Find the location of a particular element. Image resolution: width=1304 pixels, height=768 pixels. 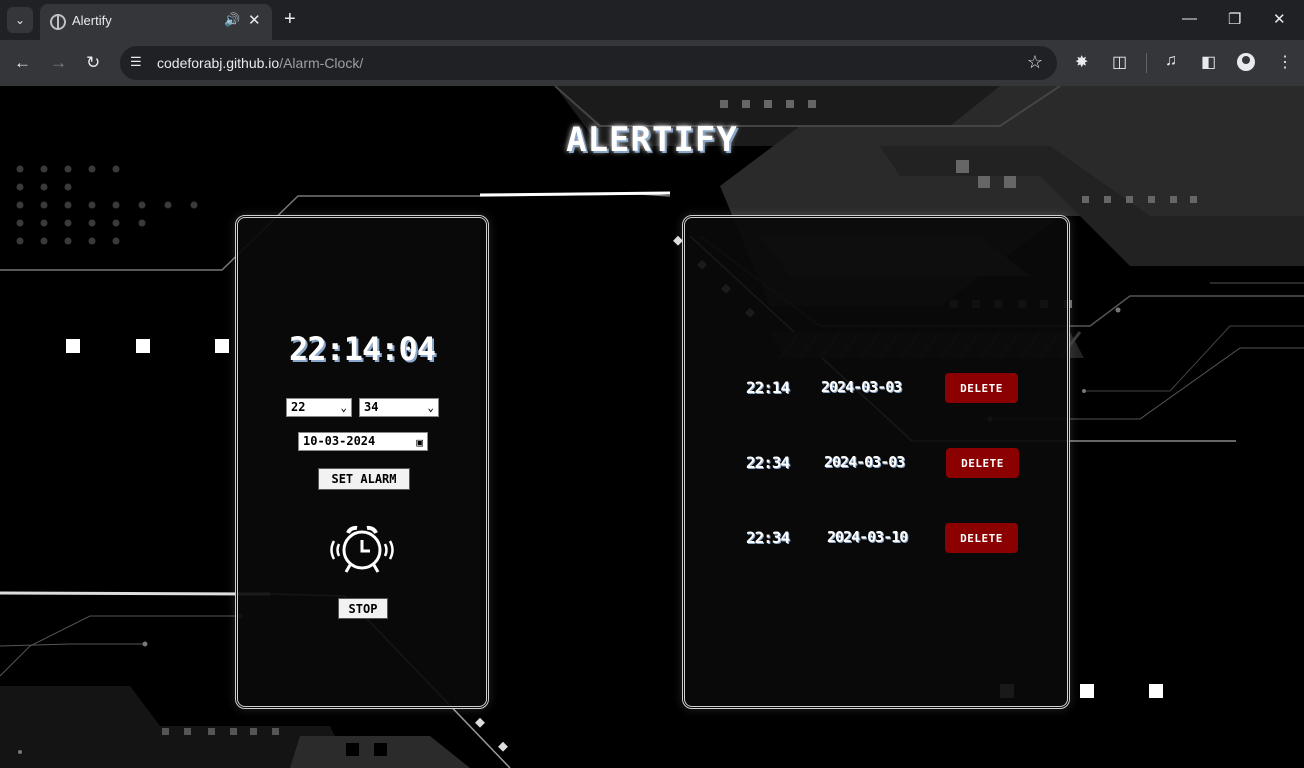

new-tab-icon: + is located at coordinates (290, 19).